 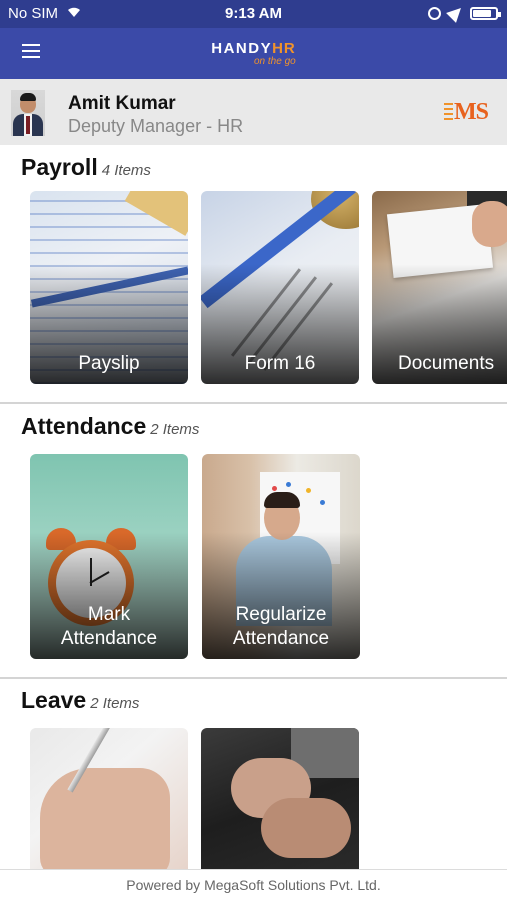 What do you see at coordinates (109, 287) in the screenshot?
I see `payslip-card: Payslip` at bounding box center [109, 287].